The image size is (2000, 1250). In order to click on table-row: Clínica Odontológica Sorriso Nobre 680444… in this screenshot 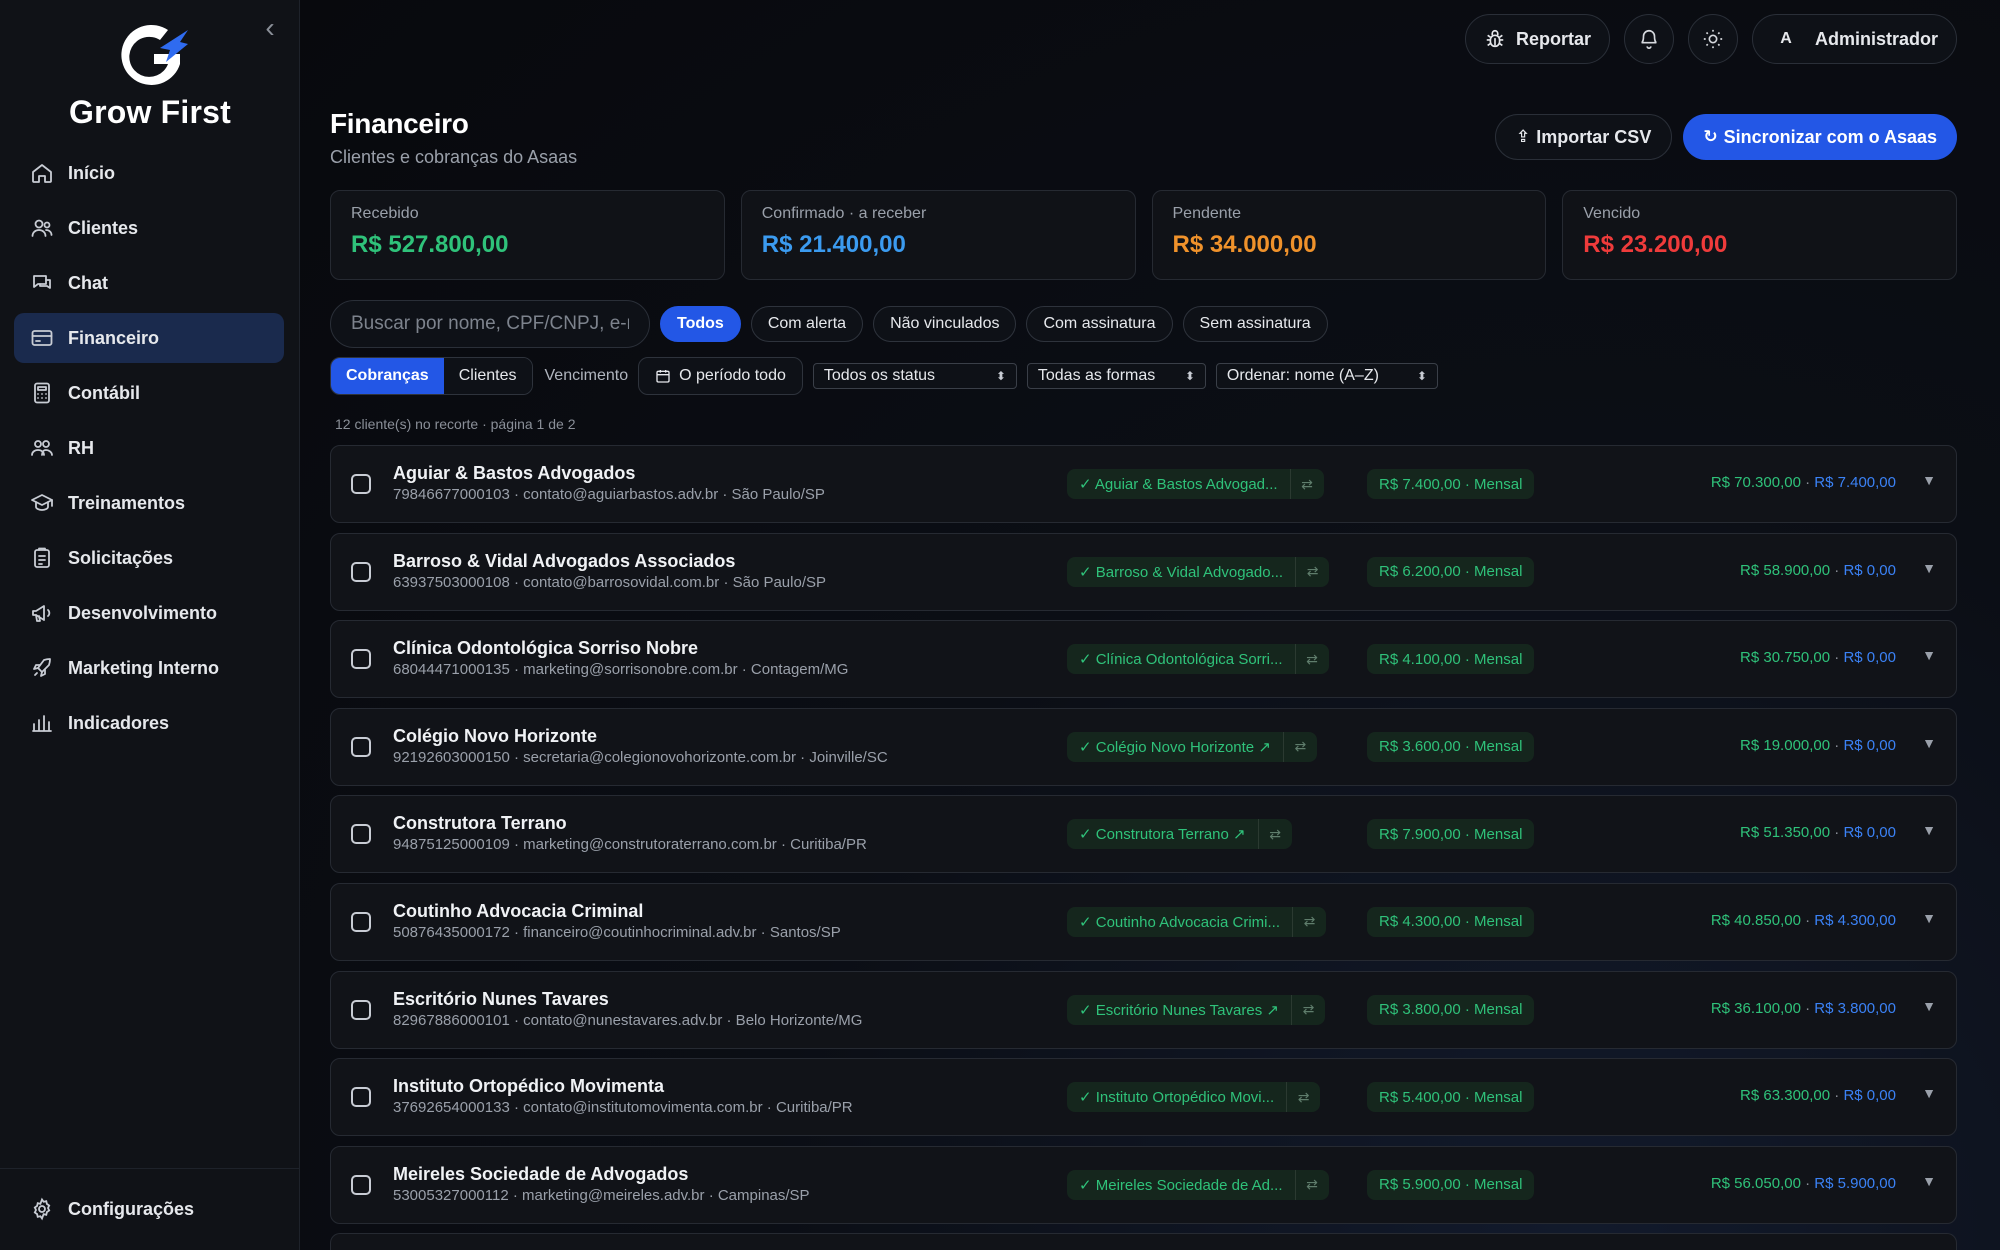, I will do `click(1143, 659)`.